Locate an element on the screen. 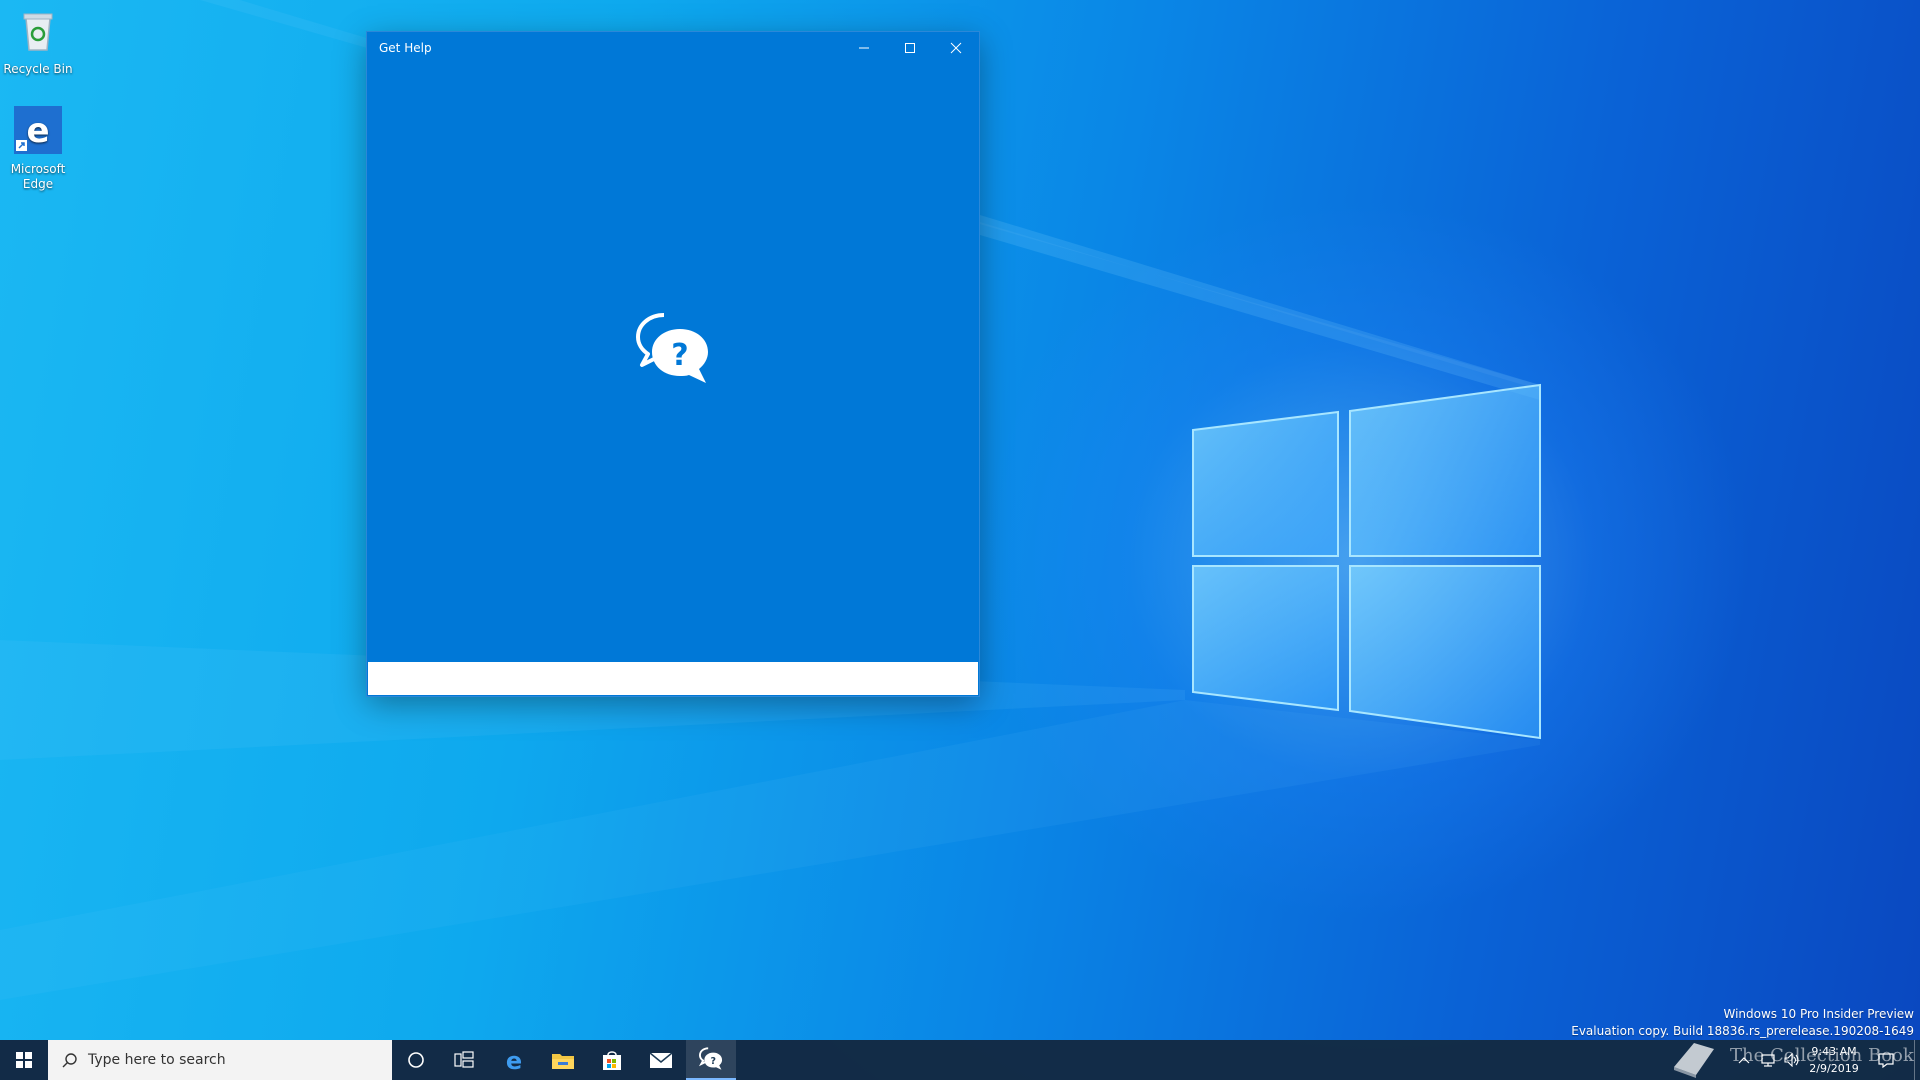  start-icon is located at coordinates (24, 1060).